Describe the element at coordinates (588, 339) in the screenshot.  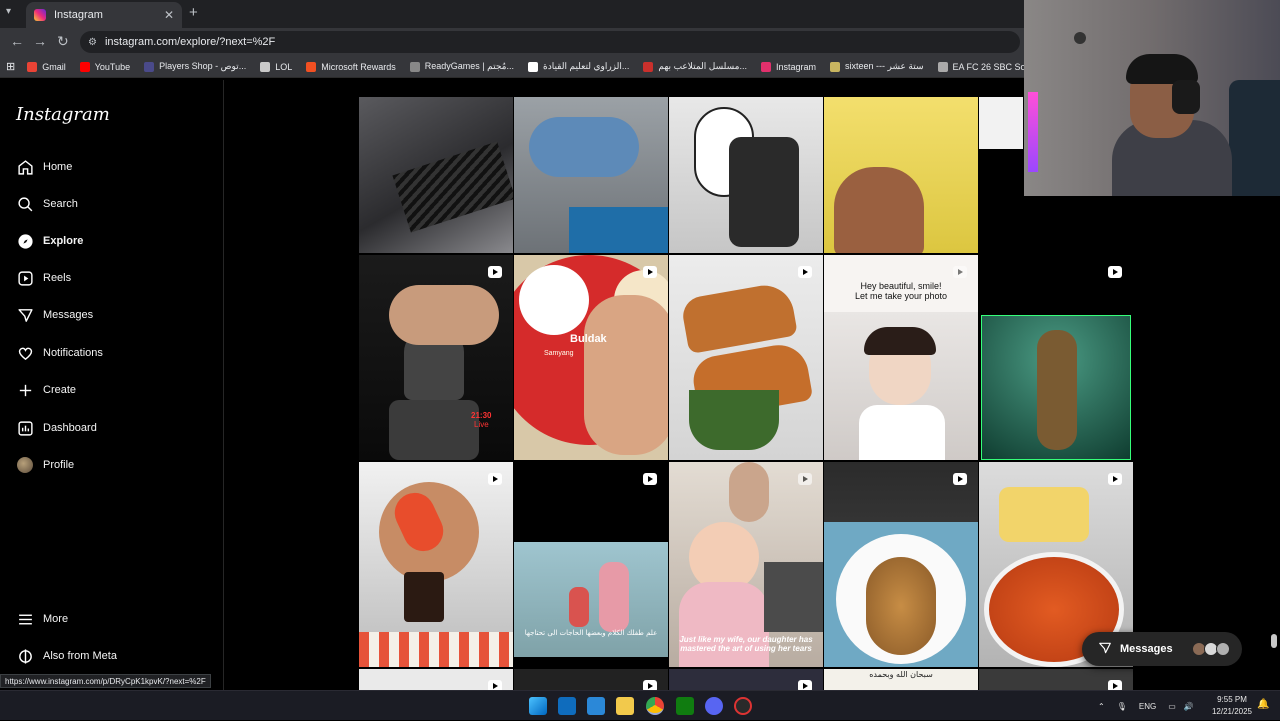
I see `buldak-label: Buldak` at that location.